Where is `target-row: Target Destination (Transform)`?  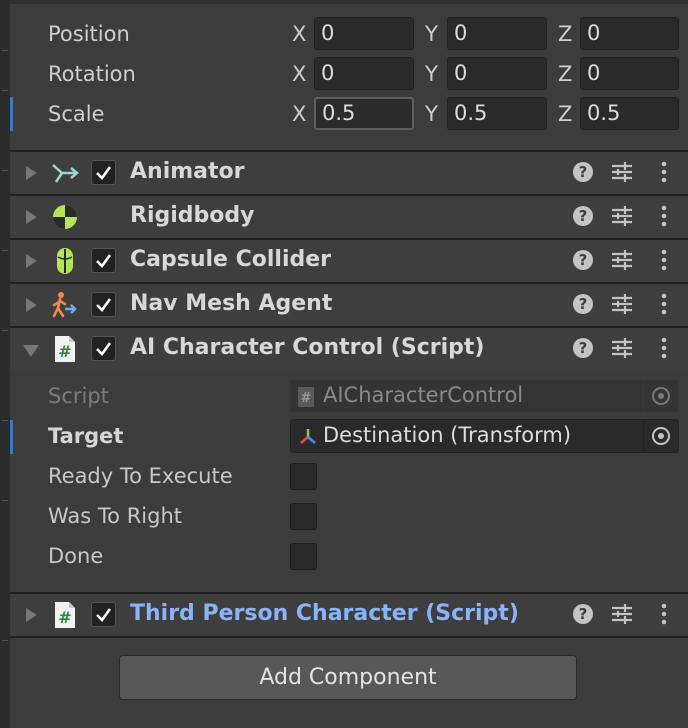
target-row: Target Destination (Transform) is located at coordinates (349, 438).